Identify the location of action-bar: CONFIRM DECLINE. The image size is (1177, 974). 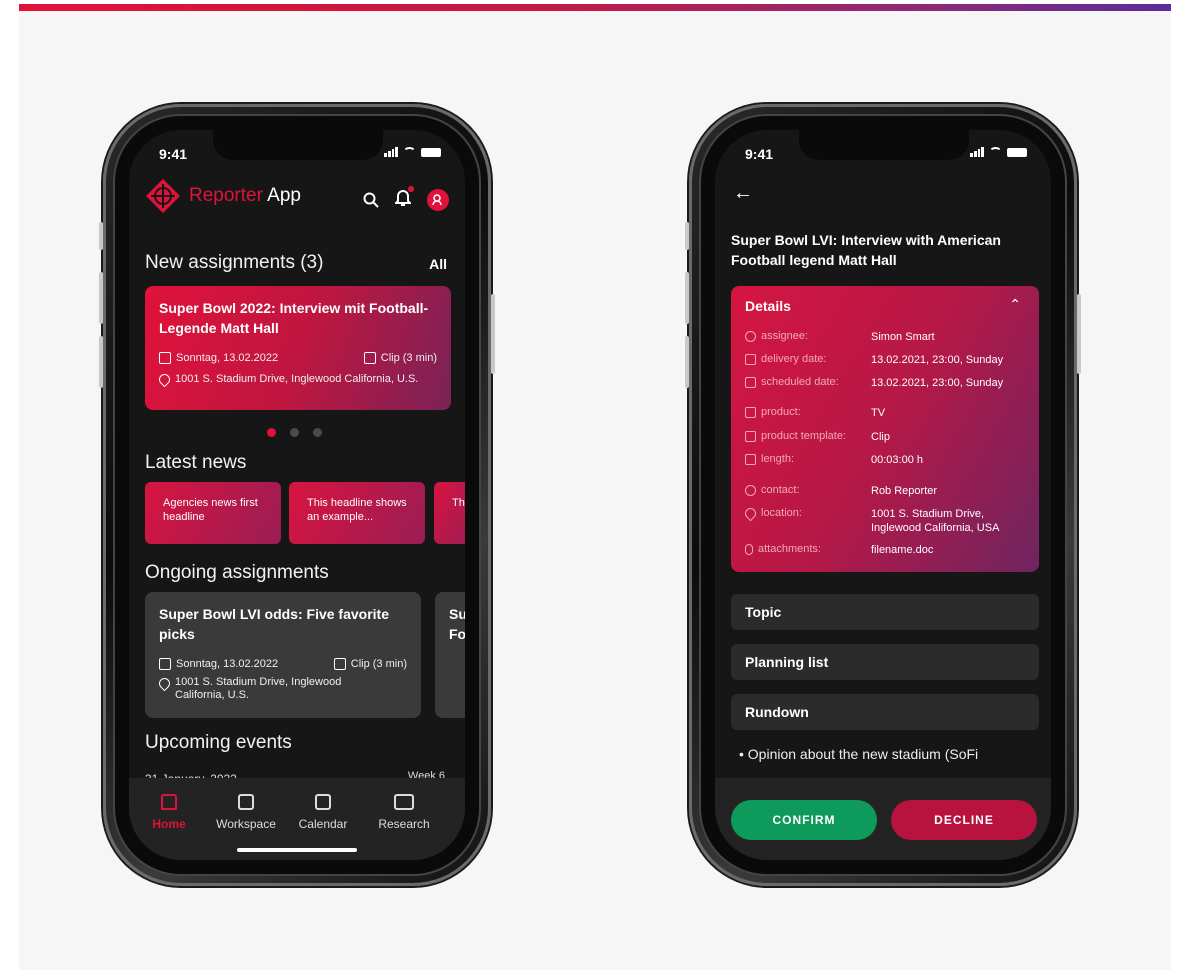
(883, 819).